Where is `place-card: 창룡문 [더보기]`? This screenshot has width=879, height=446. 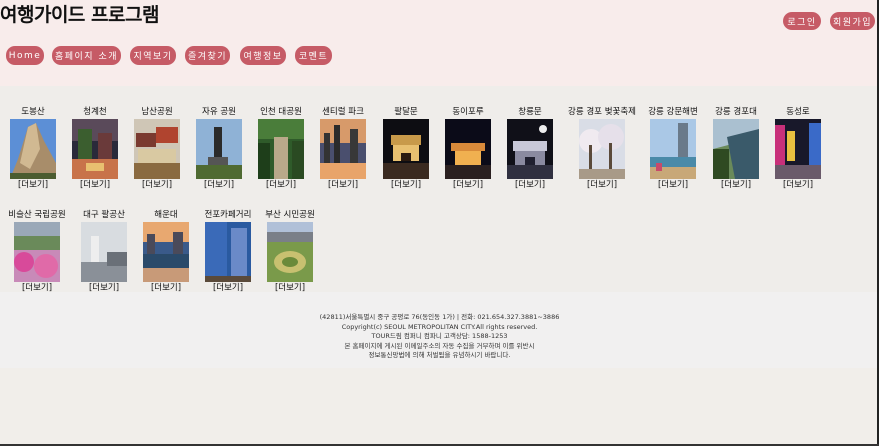 place-card: 창룡문 [더보기] is located at coordinates (530, 148).